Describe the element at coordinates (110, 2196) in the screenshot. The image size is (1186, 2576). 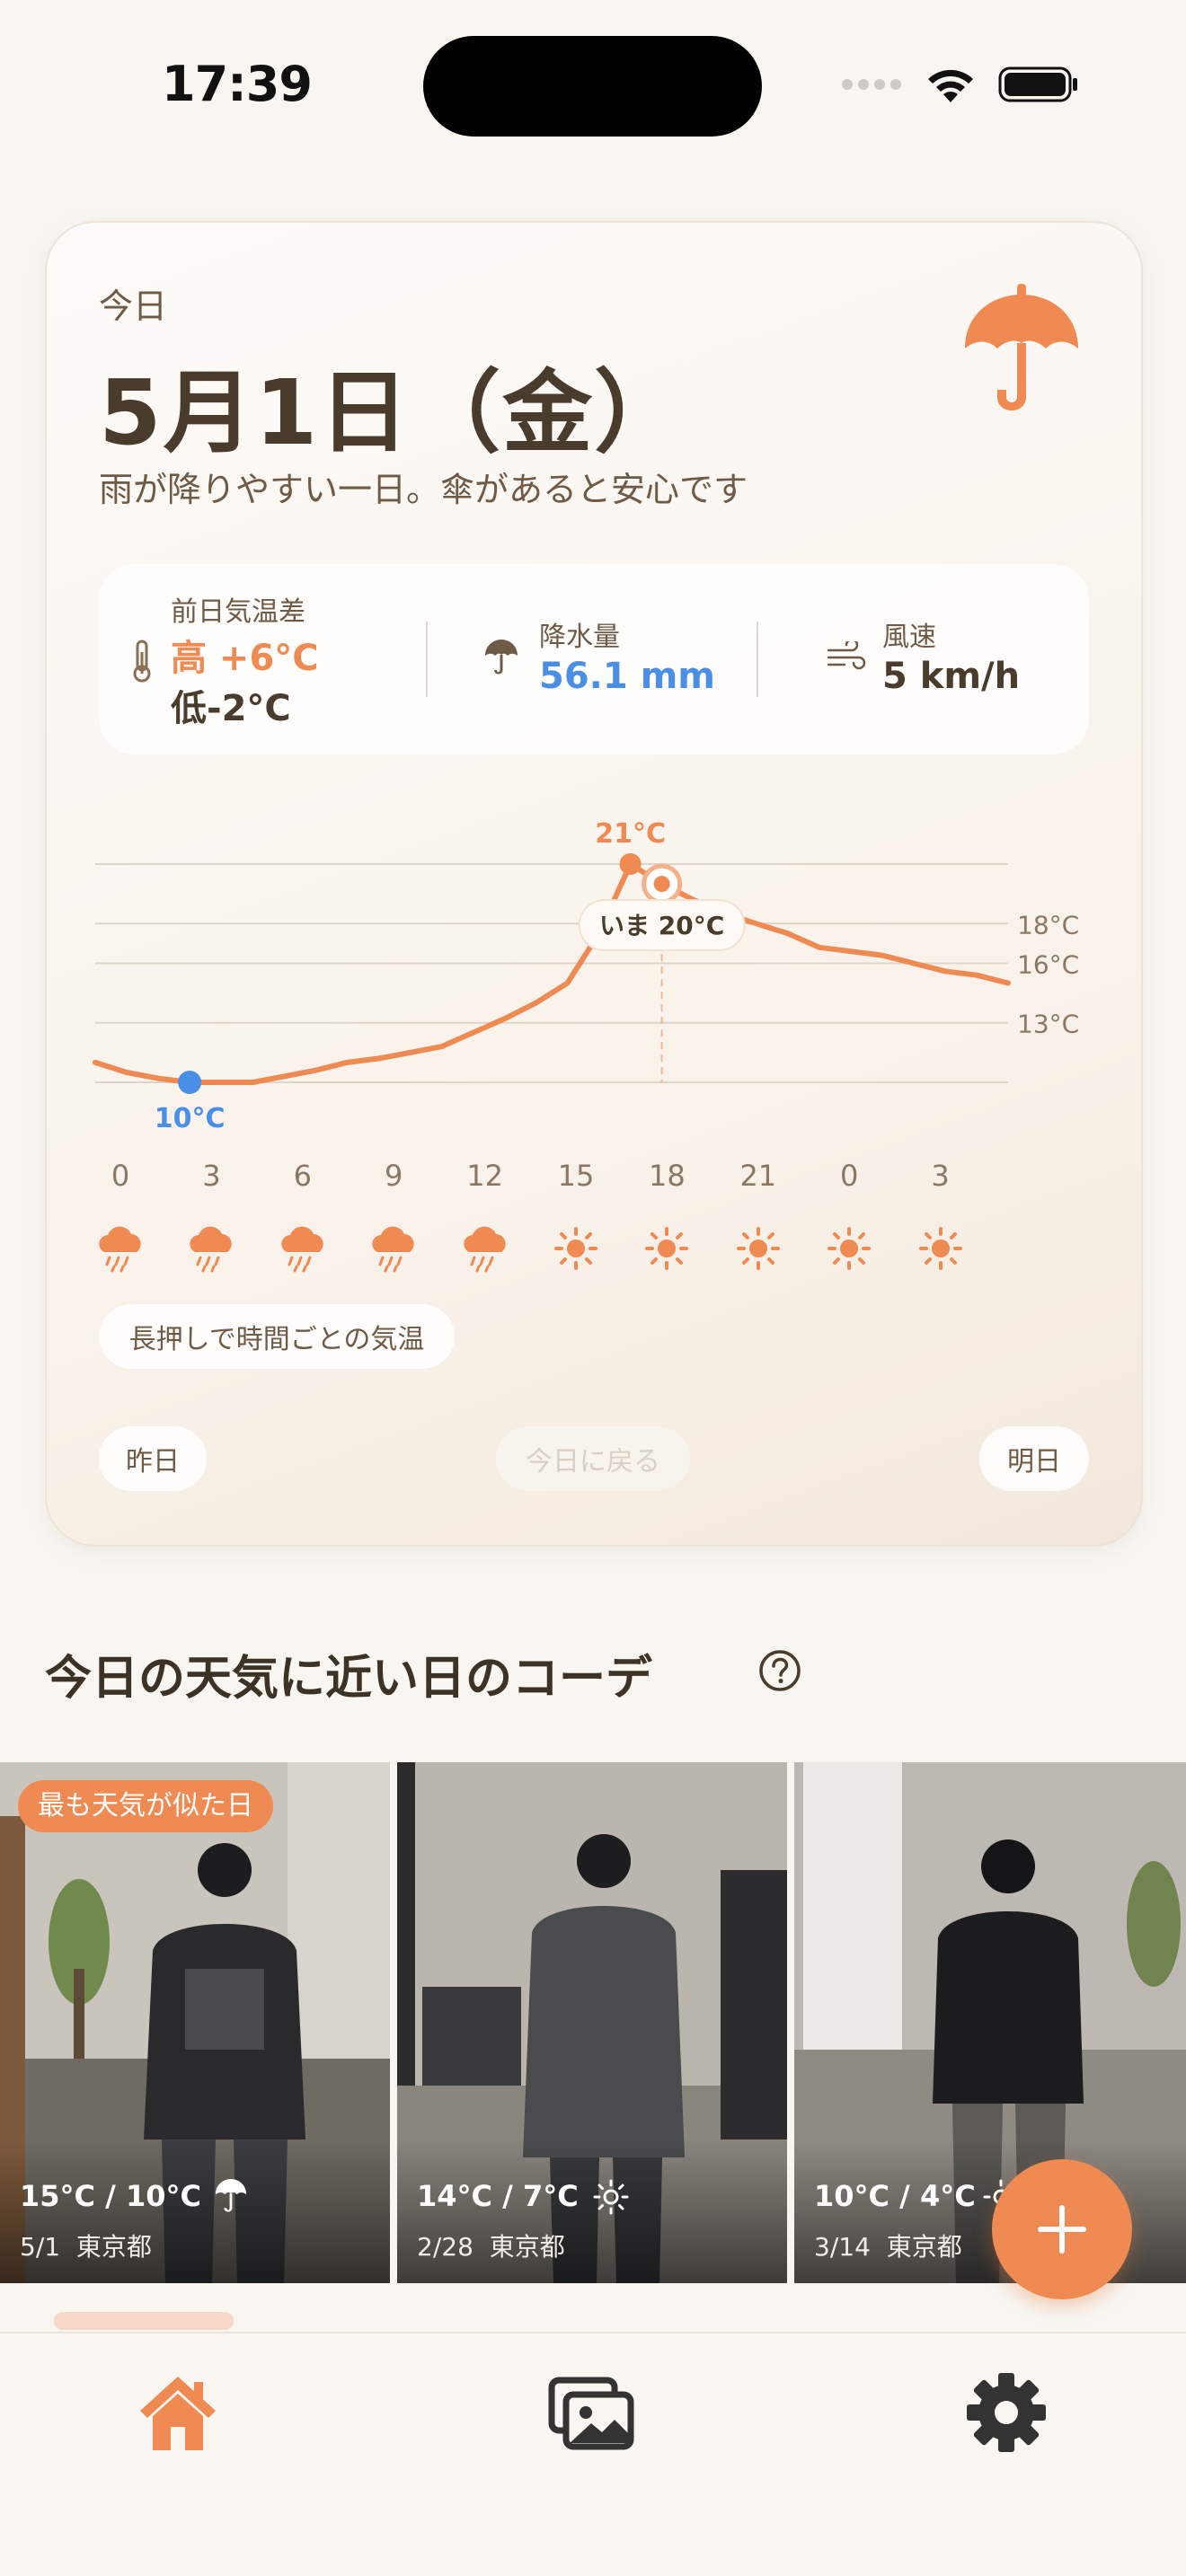
I see `outfit-temp: 15°C / 10°C` at that location.